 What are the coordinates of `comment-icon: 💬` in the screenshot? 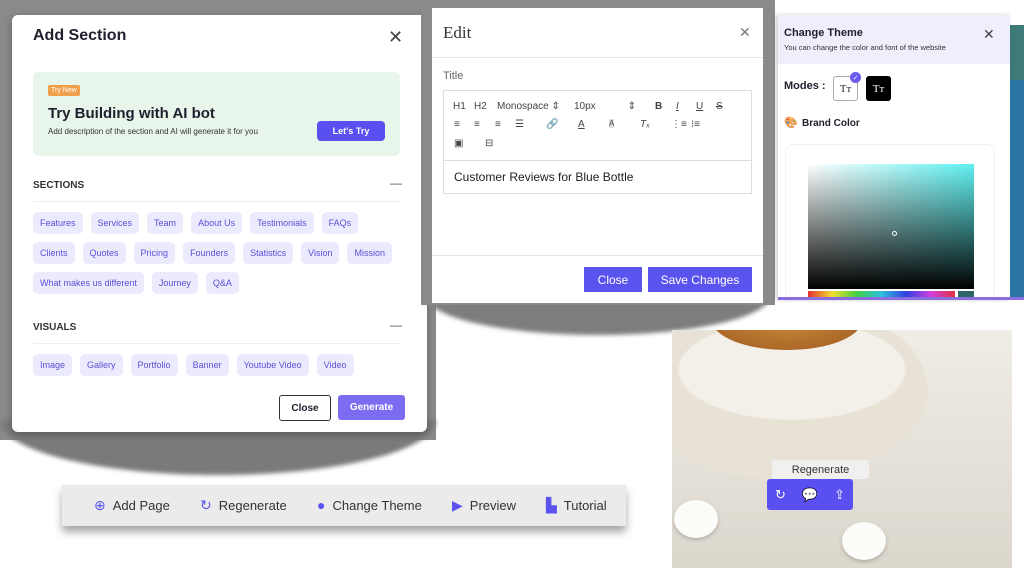 It's located at (810, 495).